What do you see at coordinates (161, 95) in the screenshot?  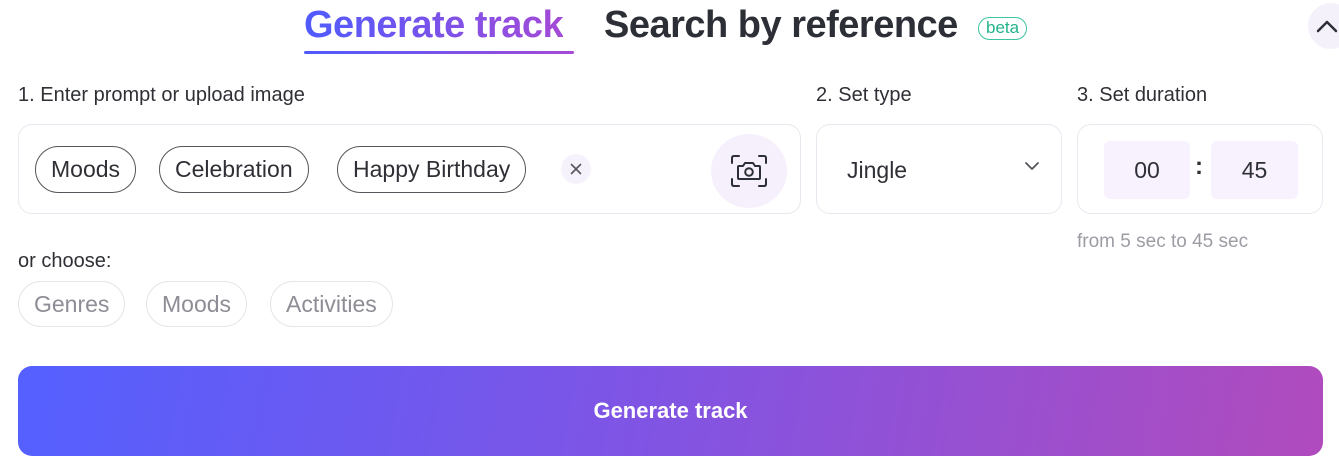 I see `prompt-label: 1. Enter prompt or upload image` at bounding box center [161, 95].